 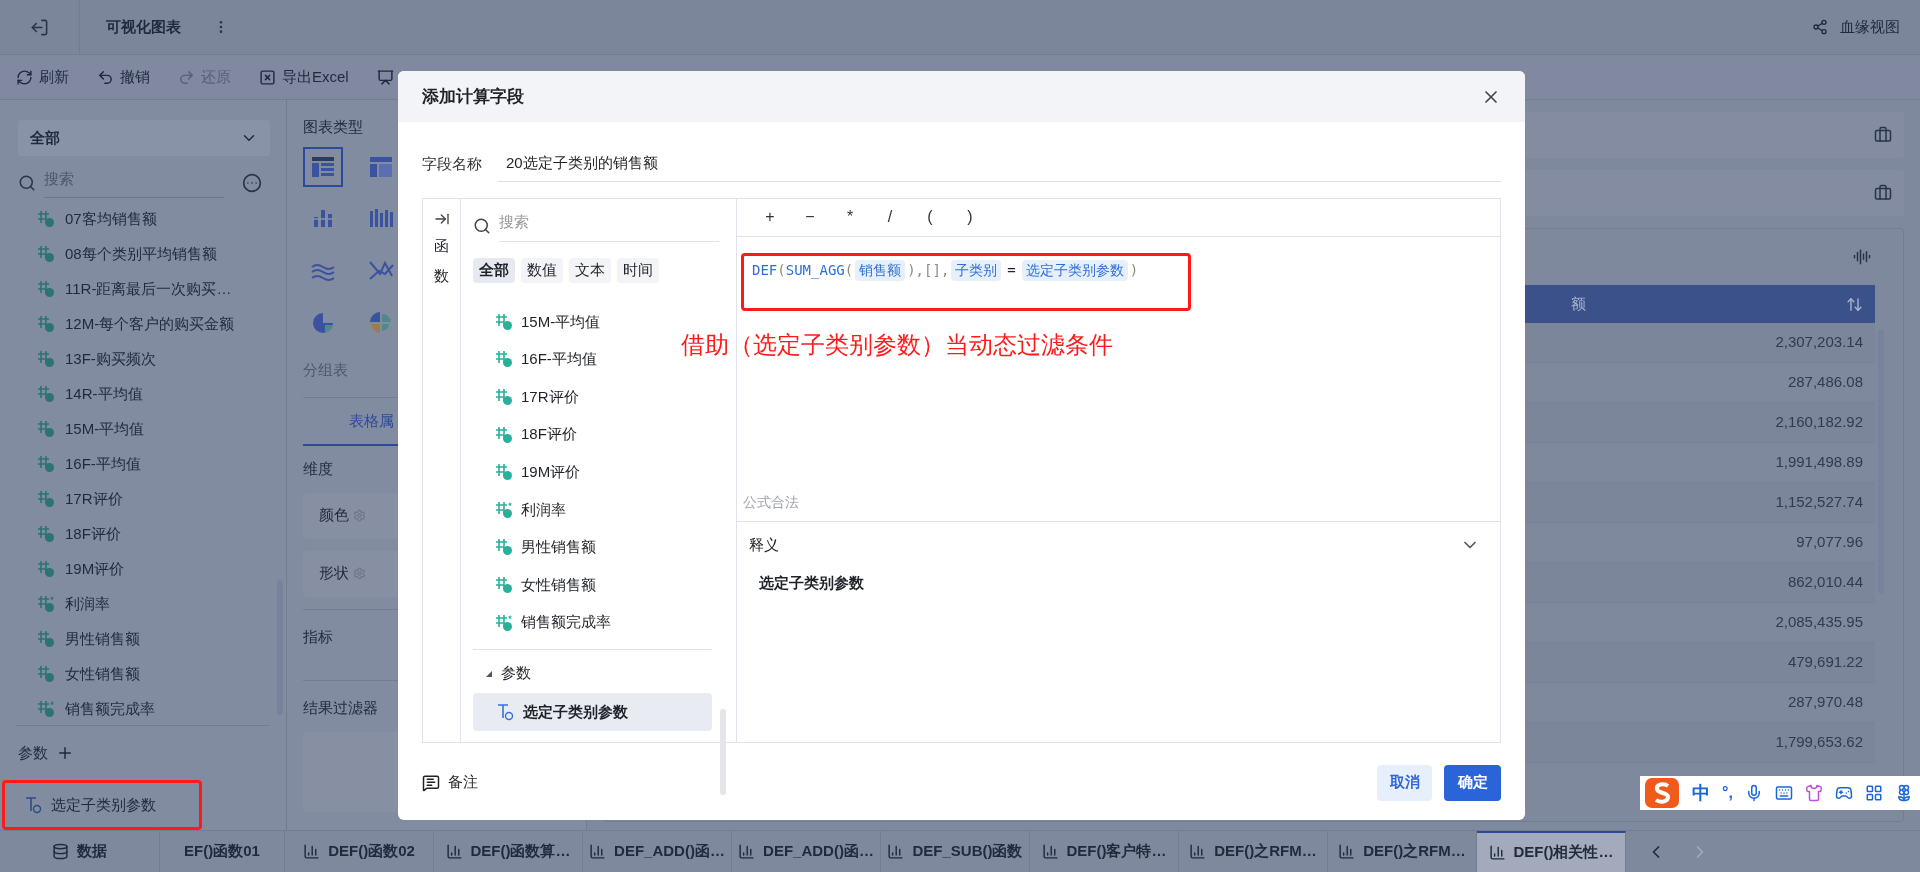 I want to click on toolbar-button: 导出Excel, so click(x=304, y=77).